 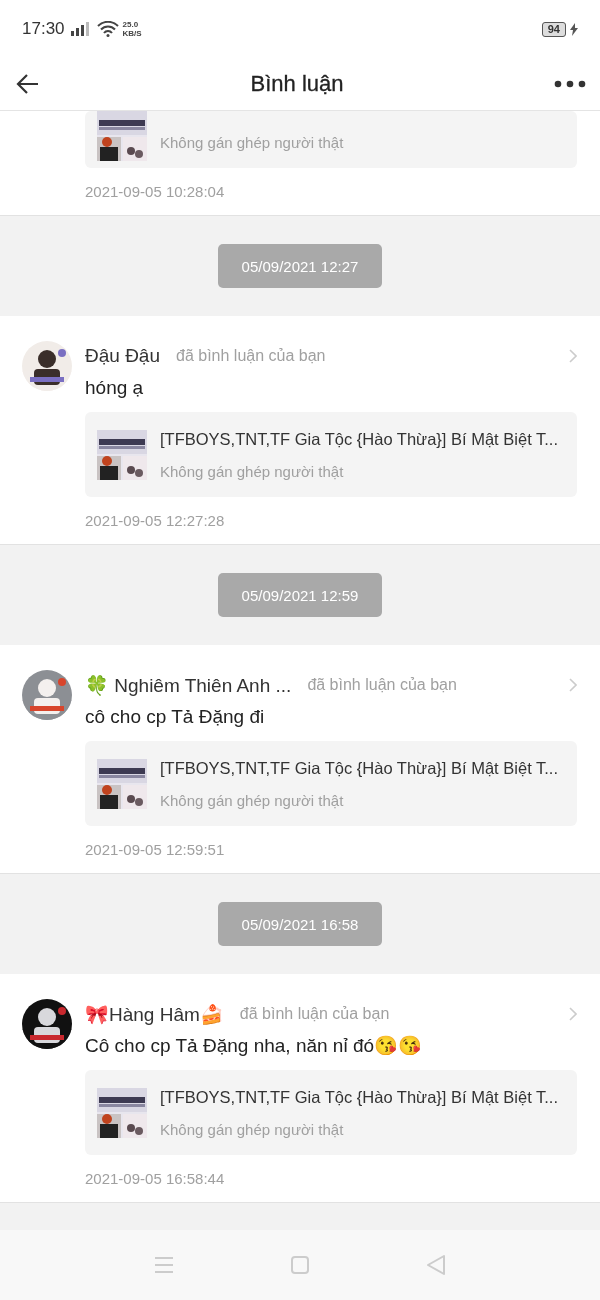 What do you see at coordinates (570, 84) in the screenshot?
I see `more-options-icon` at bounding box center [570, 84].